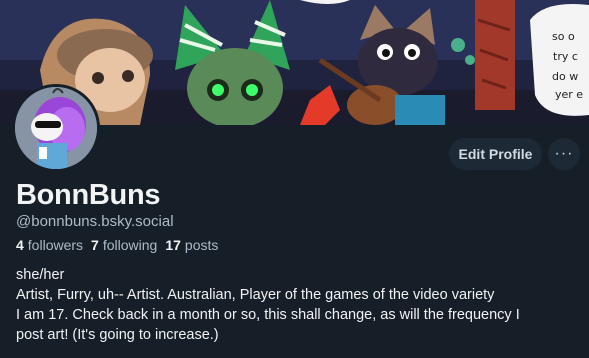 Image resolution: width=589 pixels, height=358 pixels. Describe the element at coordinates (55, 245) in the screenshot. I see `followers-label: followers` at that location.